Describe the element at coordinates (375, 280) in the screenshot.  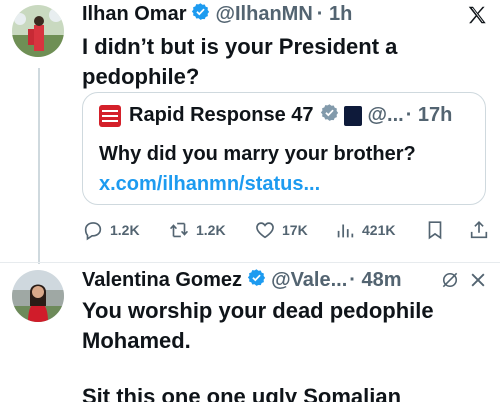
I see `timestamp: · 48m` at that location.